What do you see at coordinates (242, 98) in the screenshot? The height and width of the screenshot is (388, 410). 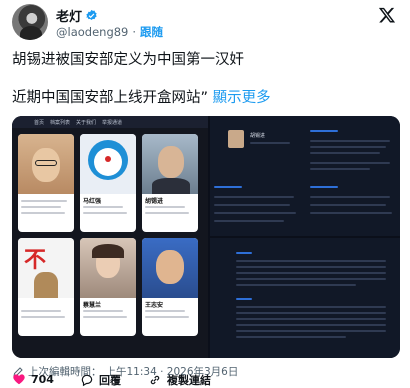 I see `show-more-link: 顯示更多` at bounding box center [242, 98].